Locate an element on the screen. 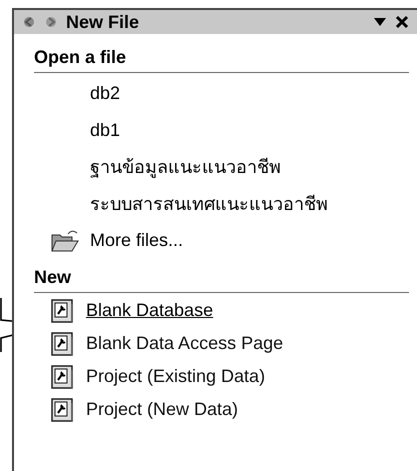 This screenshot has height=471, width=417. open-folder-icon is located at coordinates (65, 240).